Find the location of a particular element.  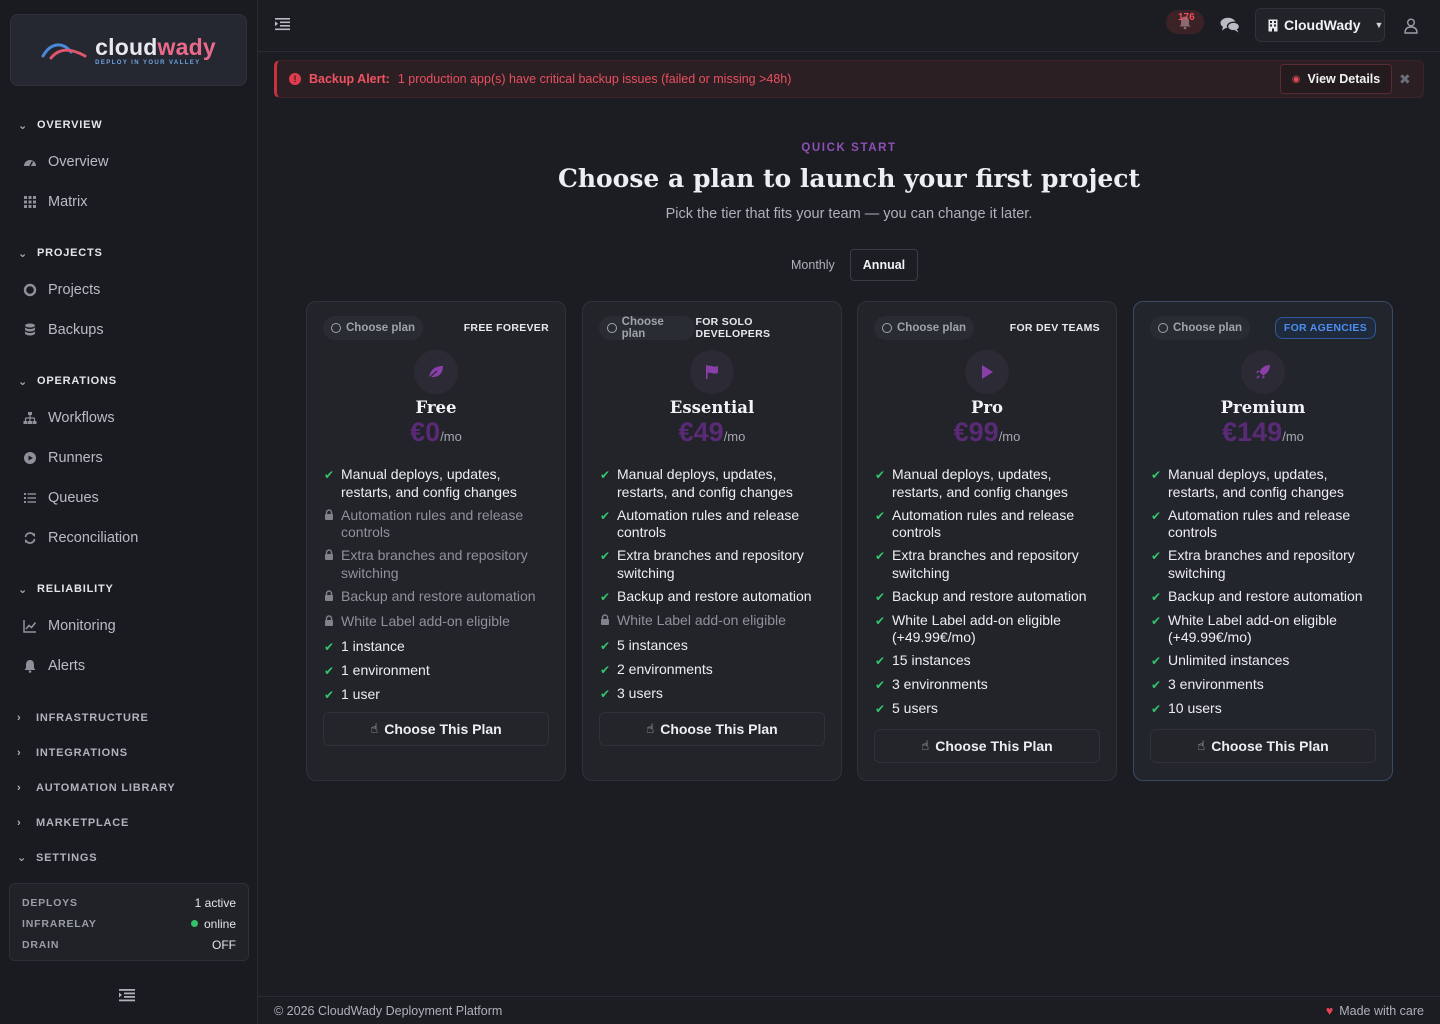

play-circle-icon is located at coordinates (30, 458).